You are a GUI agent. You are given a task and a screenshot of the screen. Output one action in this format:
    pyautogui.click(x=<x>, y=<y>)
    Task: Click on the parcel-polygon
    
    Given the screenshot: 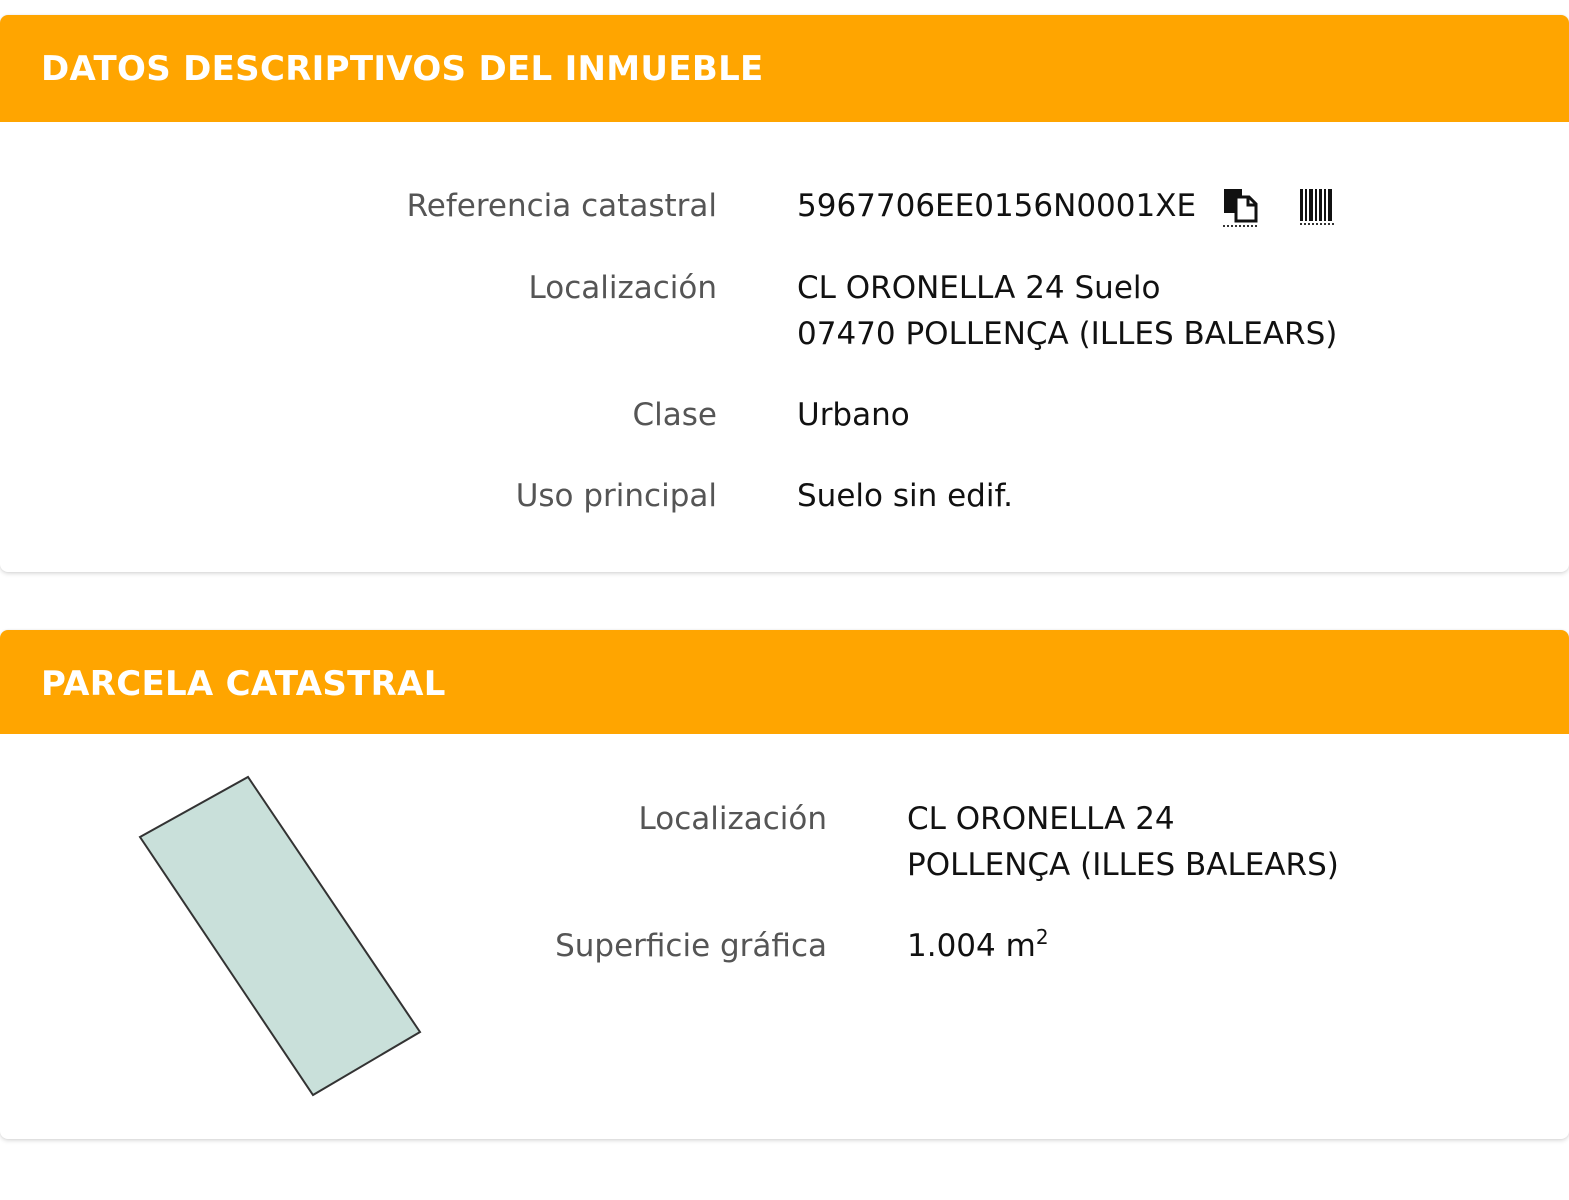 What is the action you would take?
    pyautogui.click(x=280, y=936)
    